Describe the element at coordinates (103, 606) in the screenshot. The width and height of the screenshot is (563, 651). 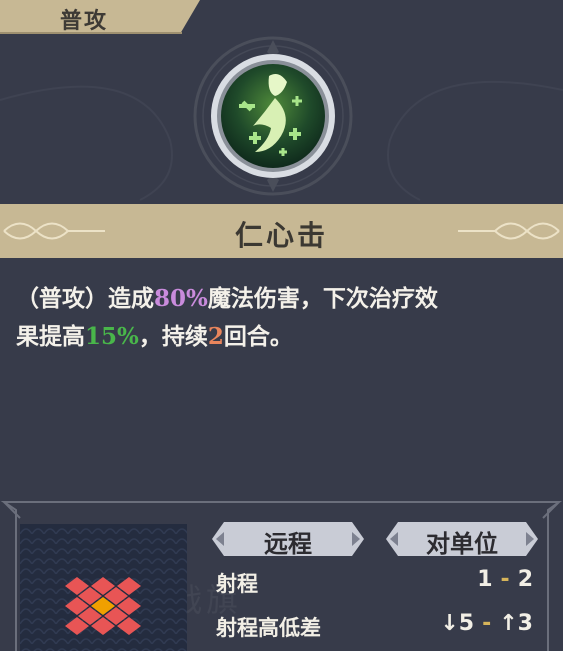
I see `range-tiles` at that location.